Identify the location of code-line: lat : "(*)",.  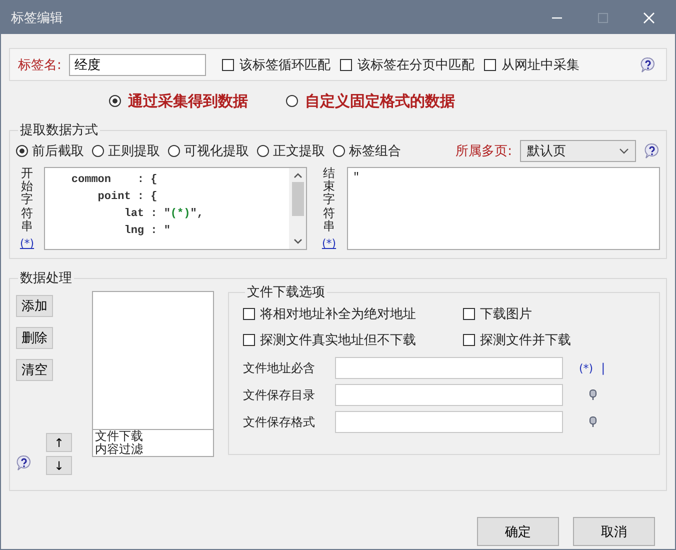
(163, 214).